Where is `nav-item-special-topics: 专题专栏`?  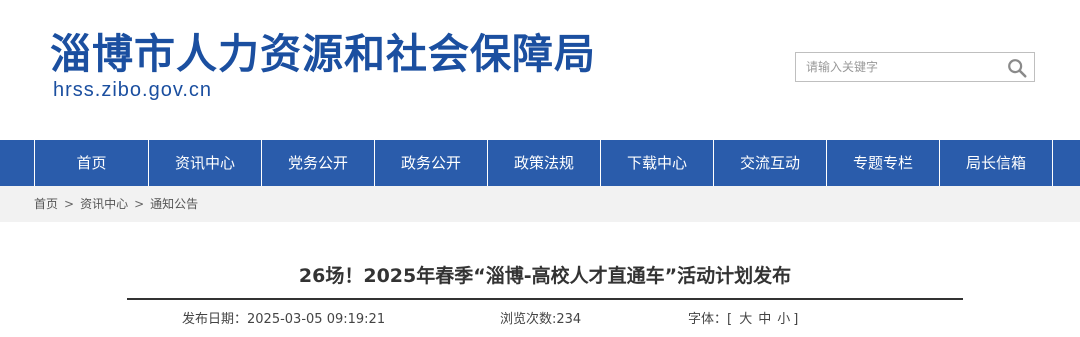
nav-item-special-topics: 专题专栏 is located at coordinates (883, 163).